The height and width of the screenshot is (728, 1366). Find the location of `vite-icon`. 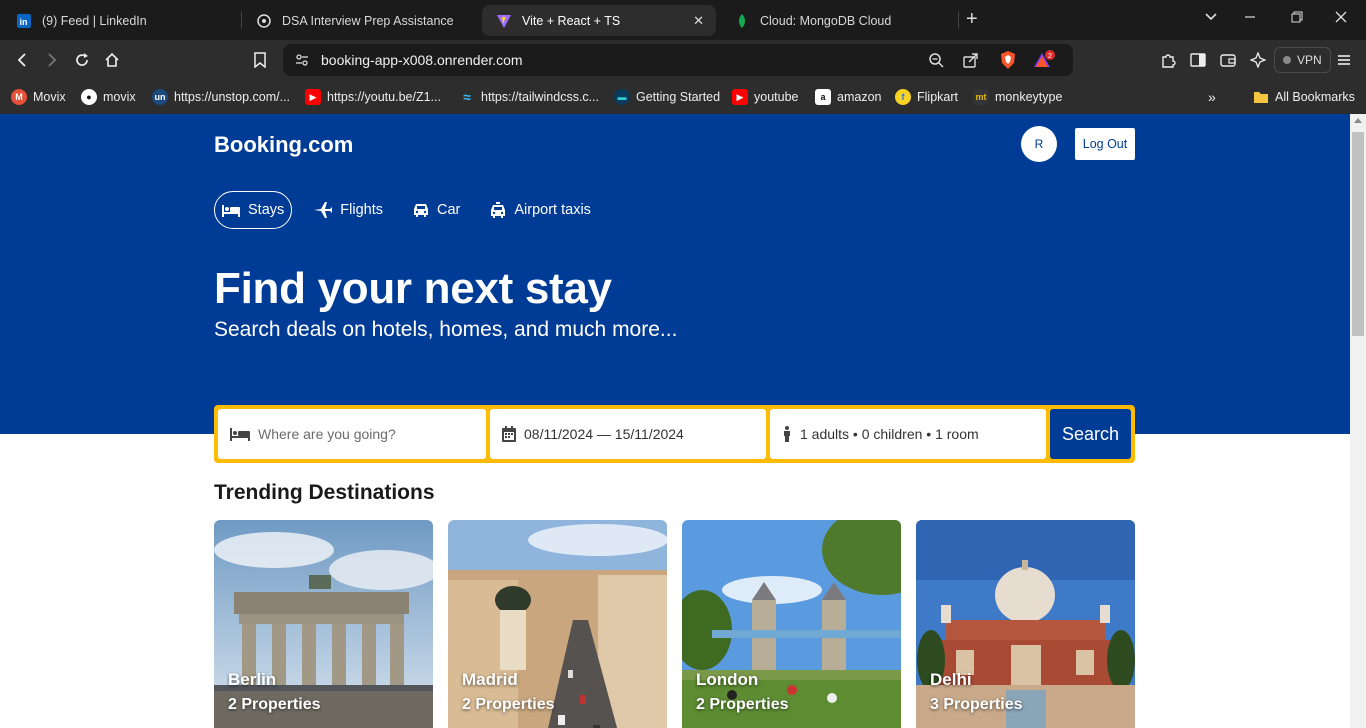

vite-icon is located at coordinates (504, 21).